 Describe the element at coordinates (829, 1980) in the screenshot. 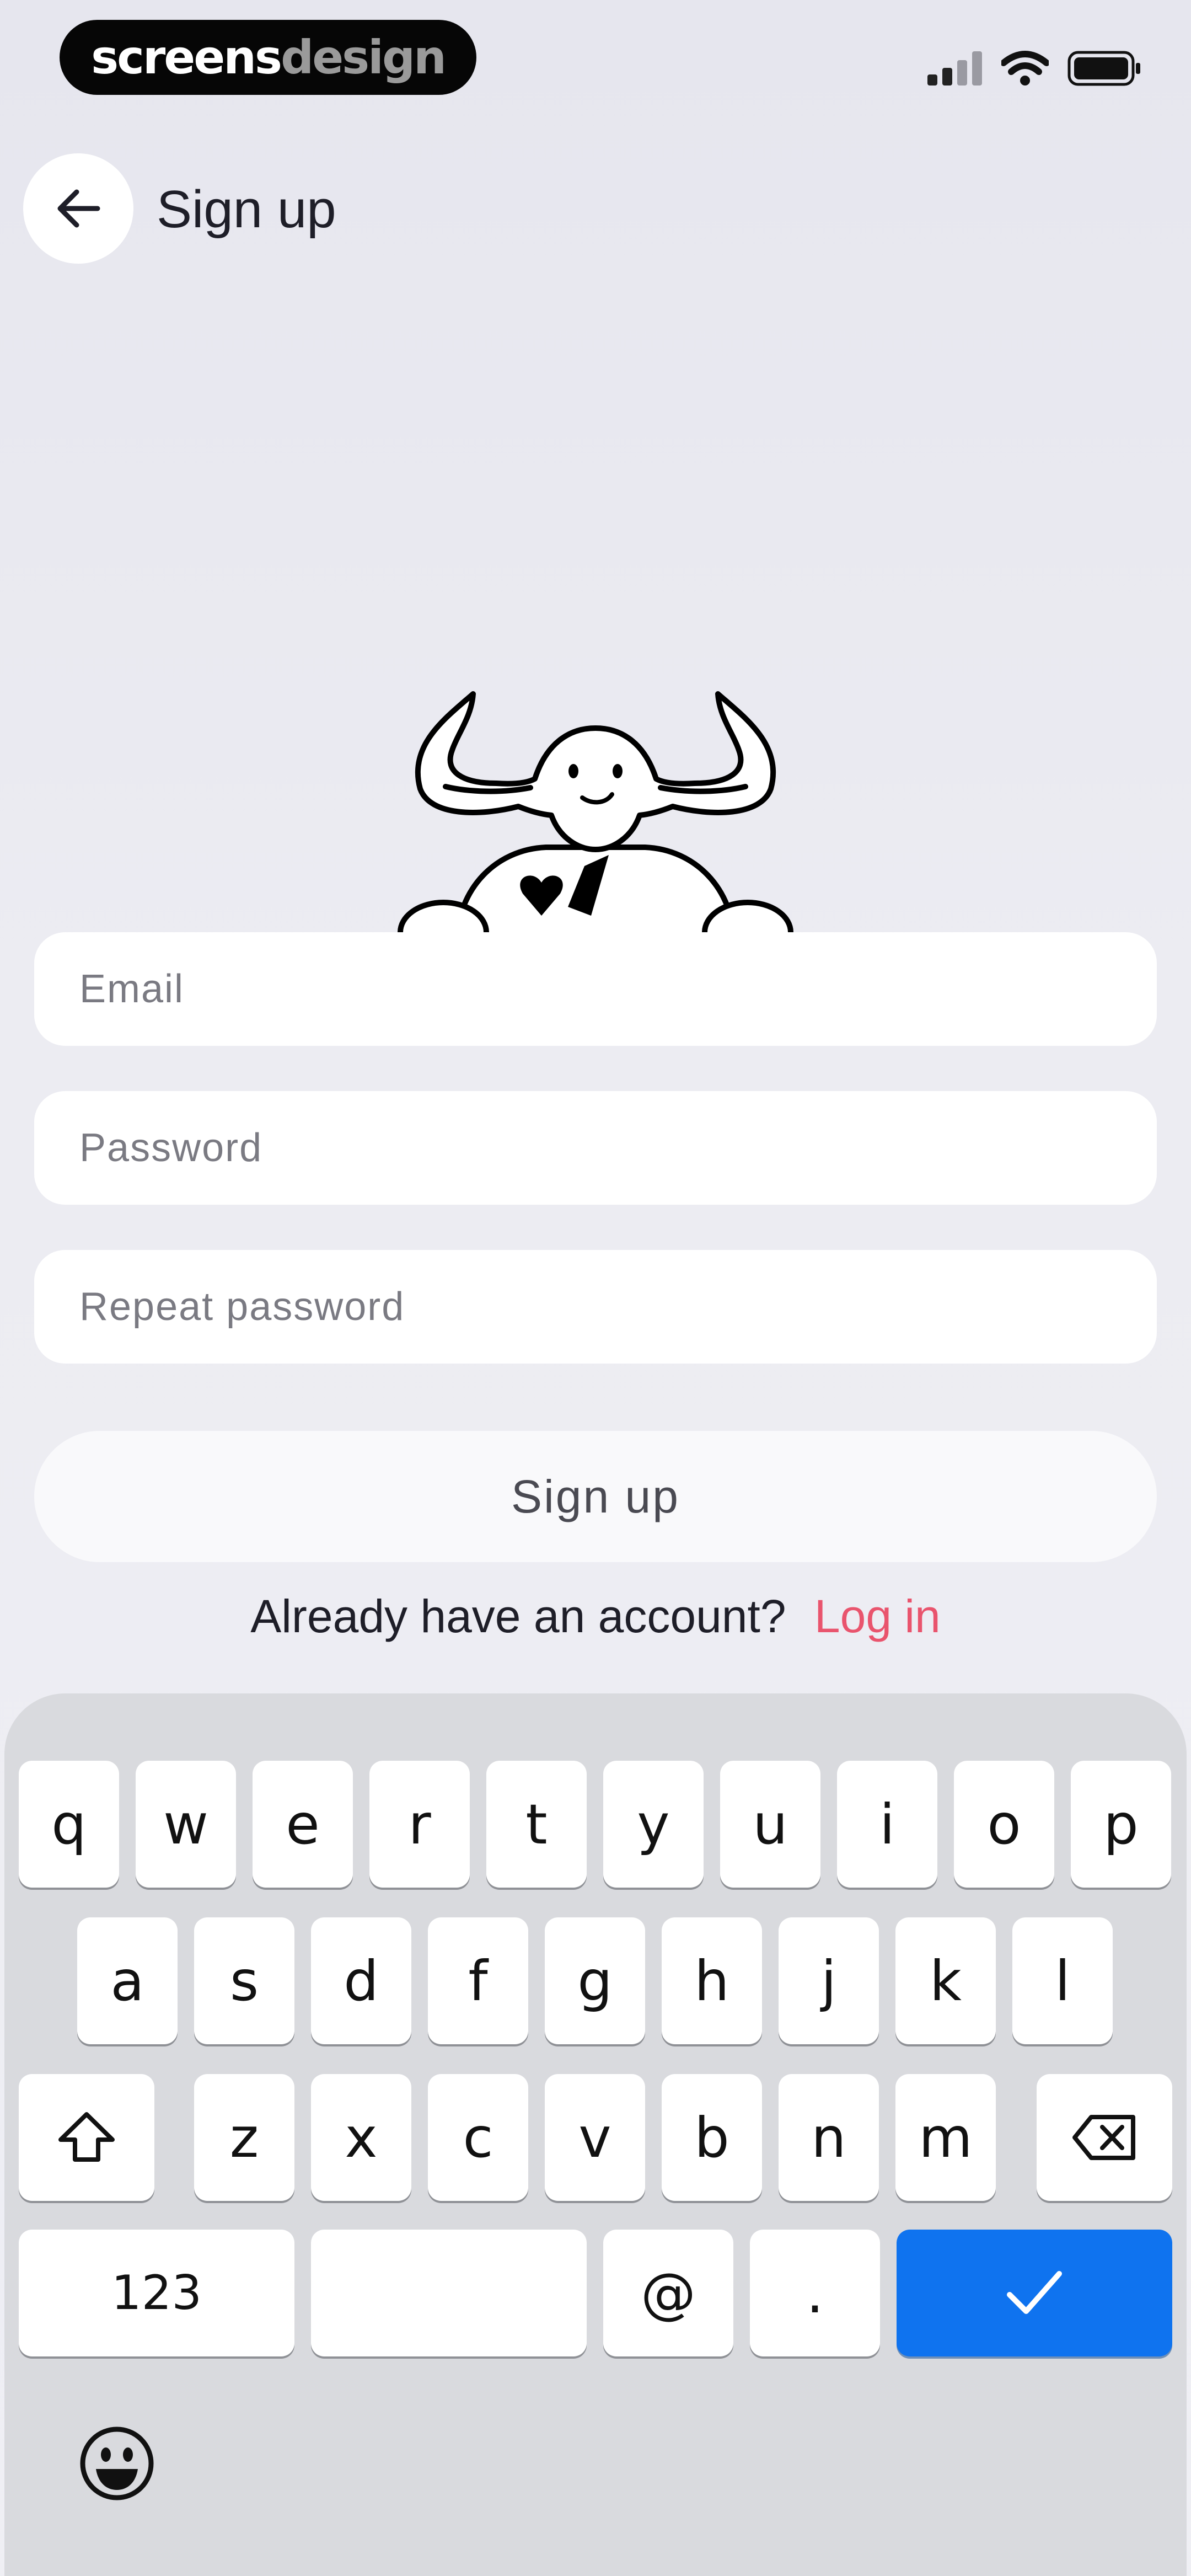

I see `key-j: j` at that location.